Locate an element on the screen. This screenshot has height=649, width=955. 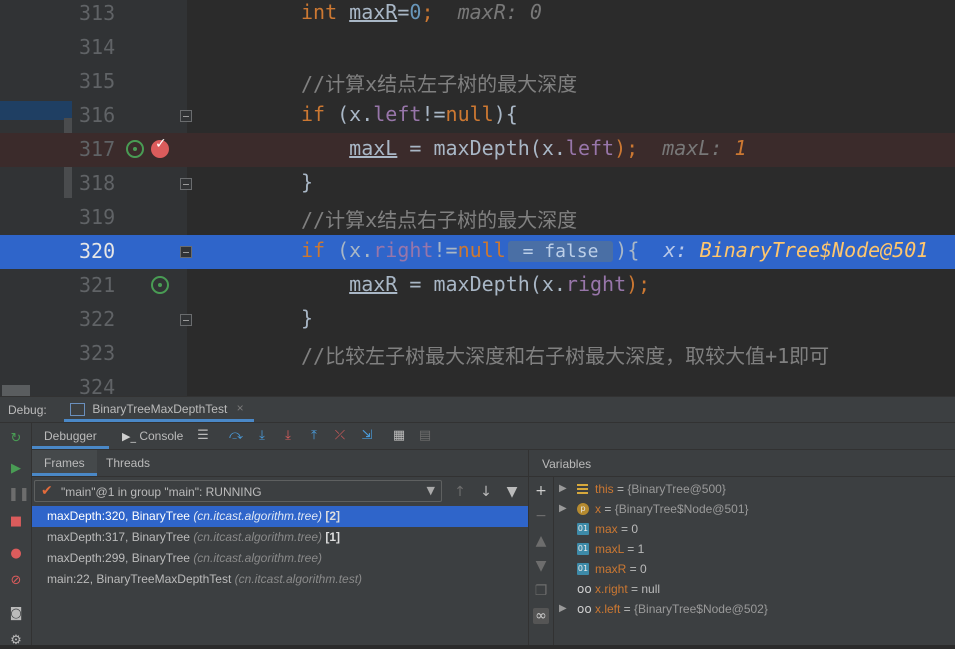
line-number: 319 is located at coordinates (97, 217).